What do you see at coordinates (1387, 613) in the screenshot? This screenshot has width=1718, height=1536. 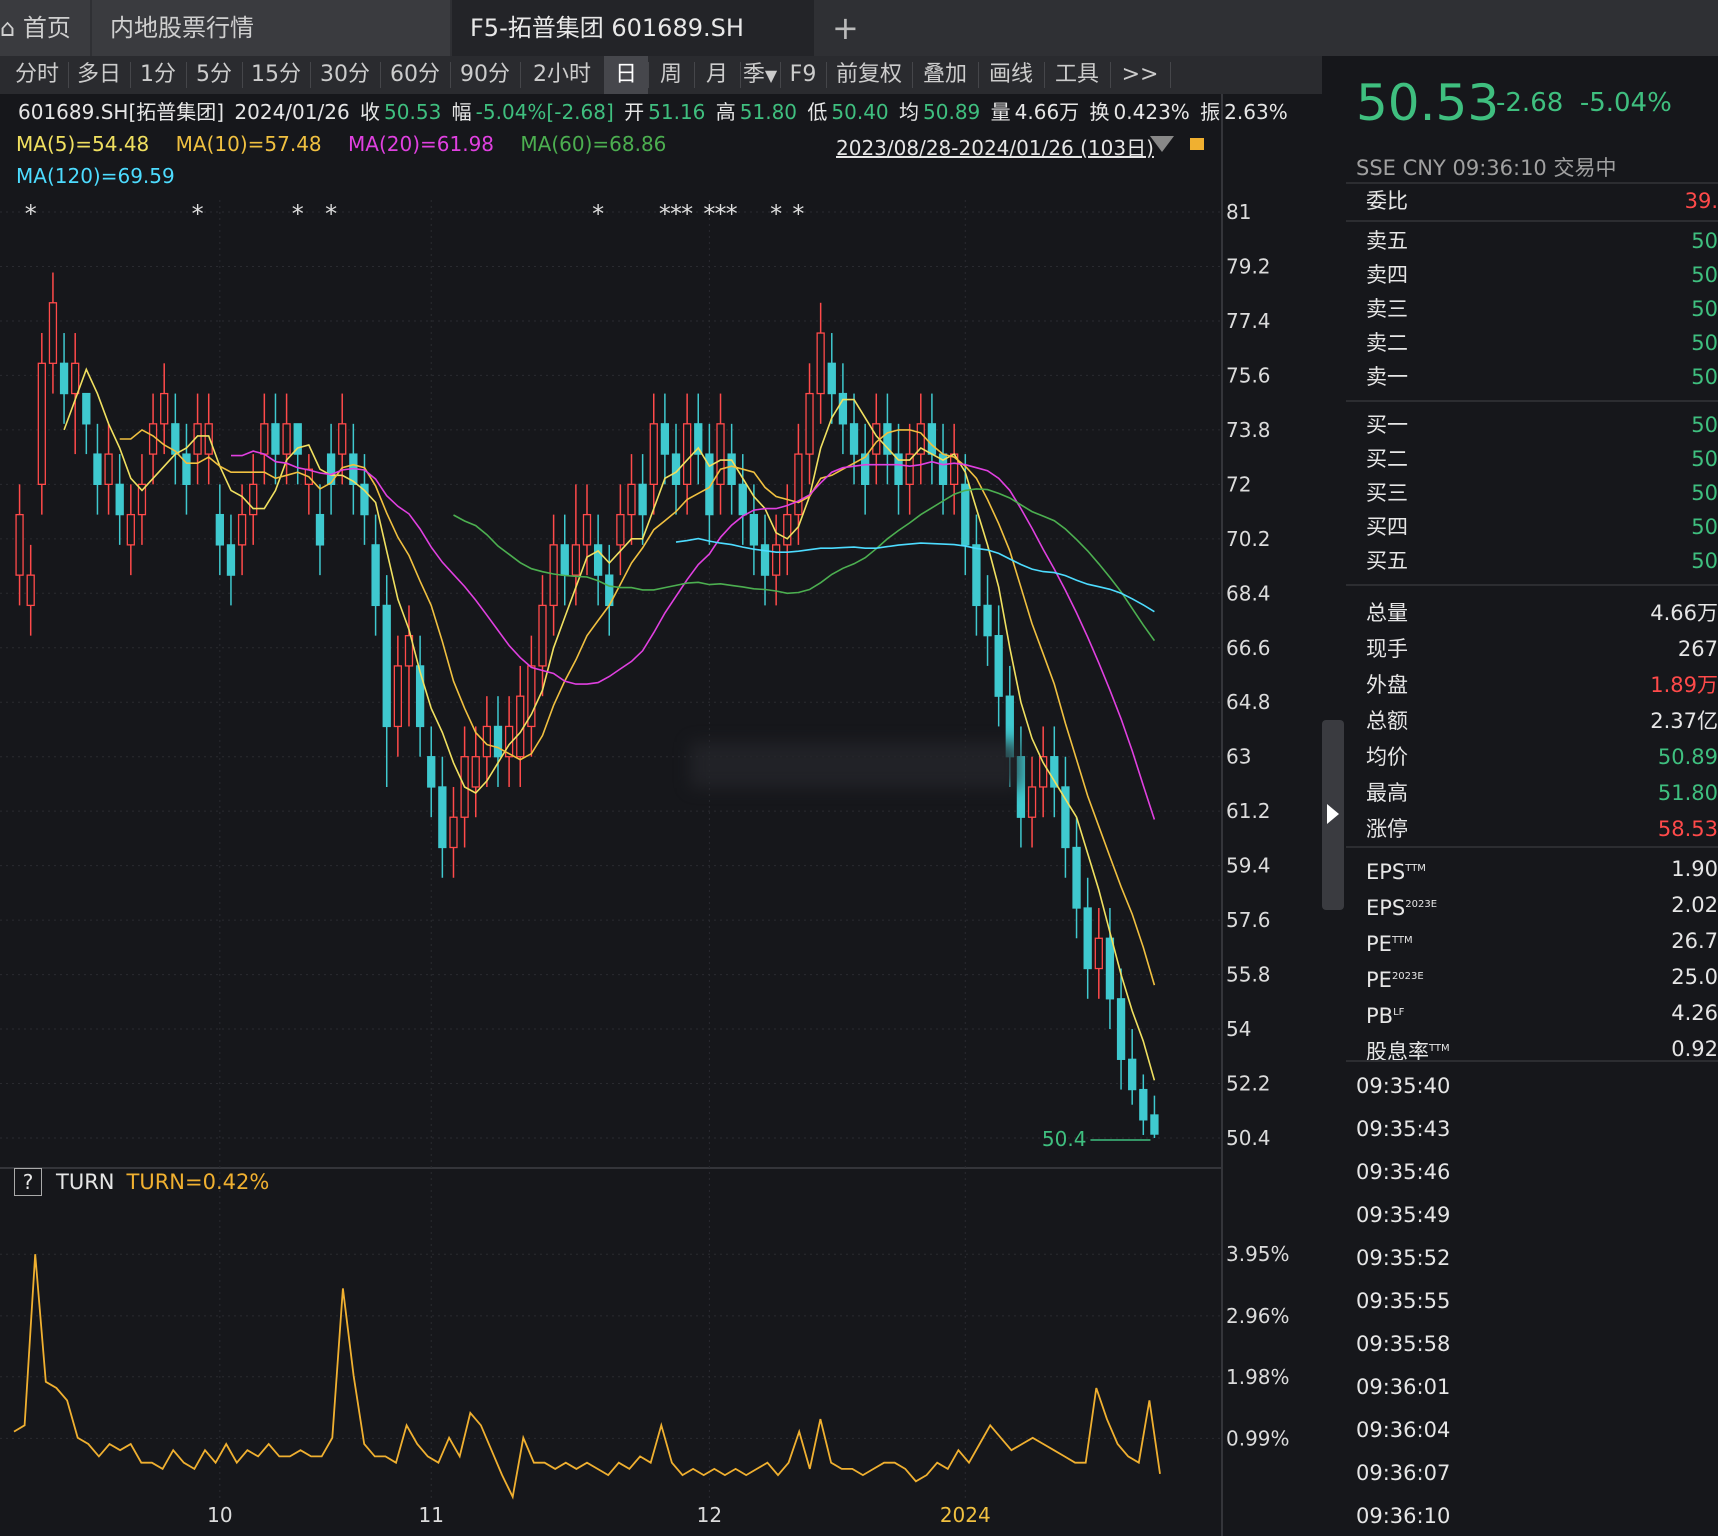 I see `stat-row-label: 总量` at bounding box center [1387, 613].